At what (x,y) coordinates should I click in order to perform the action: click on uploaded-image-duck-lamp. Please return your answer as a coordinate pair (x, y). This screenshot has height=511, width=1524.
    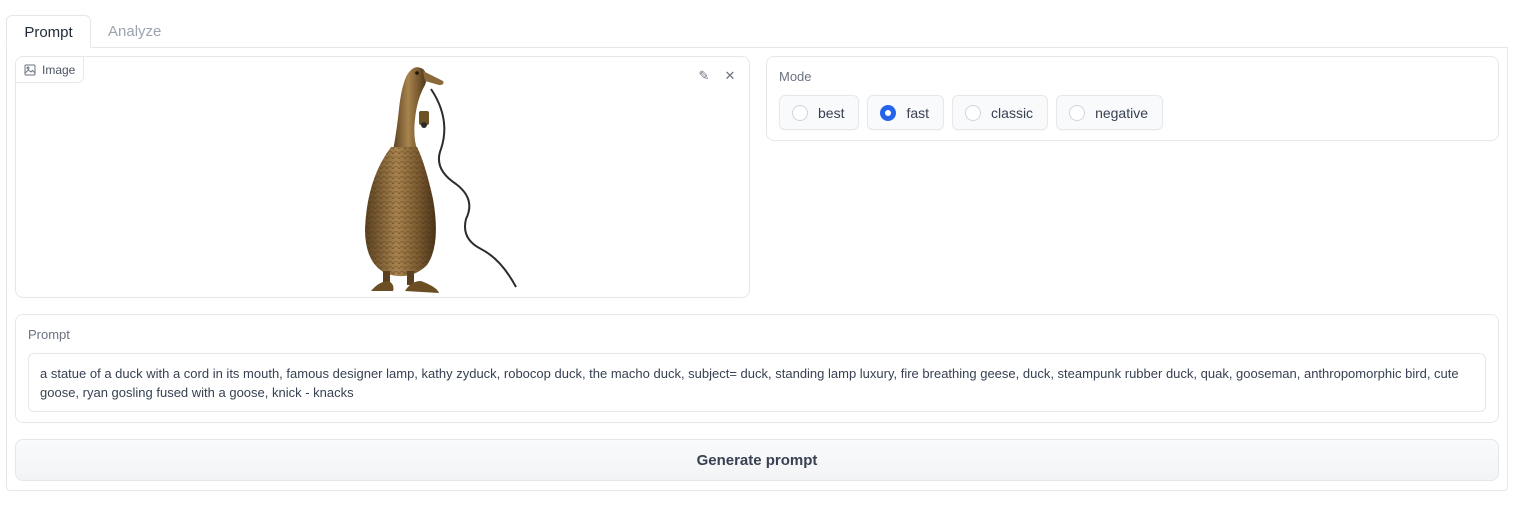
    Looking at the image, I should click on (421, 177).